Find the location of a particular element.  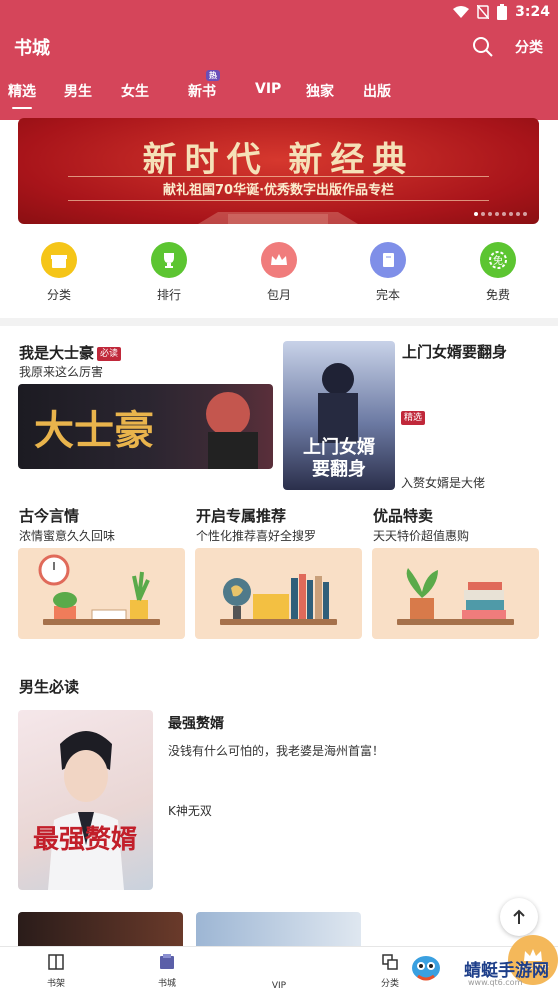

selected-badge: 精选 is located at coordinates (413, 417).